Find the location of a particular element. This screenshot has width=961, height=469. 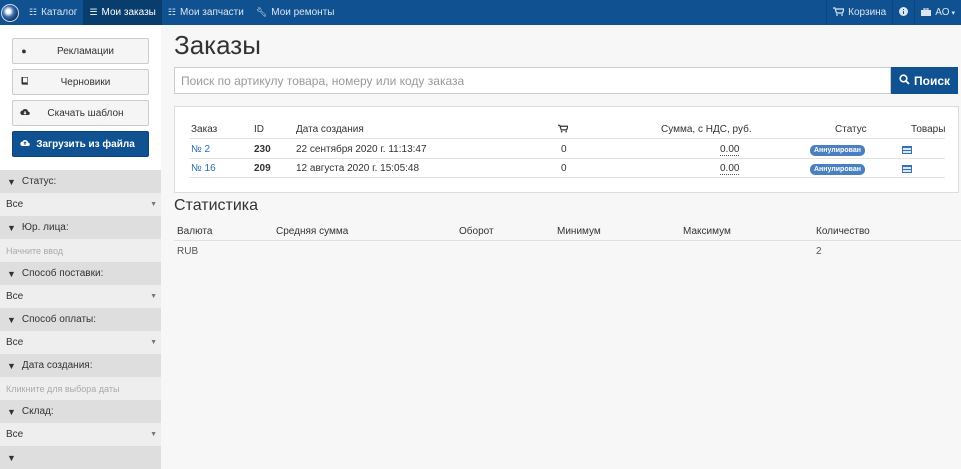

order-link: № 2 is located at coordinates (200, 149).